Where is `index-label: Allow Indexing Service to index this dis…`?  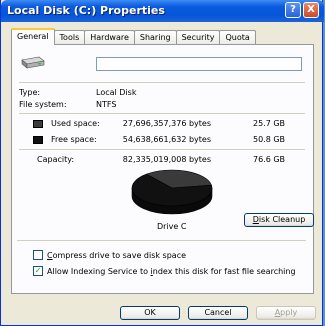 index-label: Allow Indexing Service to index this dis… is located at coordinates (171, 271).